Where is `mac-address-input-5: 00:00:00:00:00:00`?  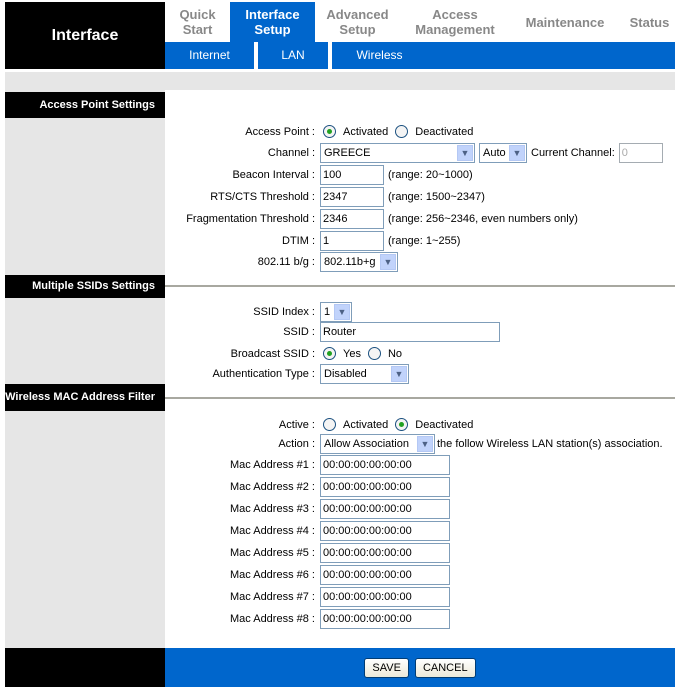 mac-address-input-5: 00:00:00:00:00:00 is located at coordinates (385, 552).